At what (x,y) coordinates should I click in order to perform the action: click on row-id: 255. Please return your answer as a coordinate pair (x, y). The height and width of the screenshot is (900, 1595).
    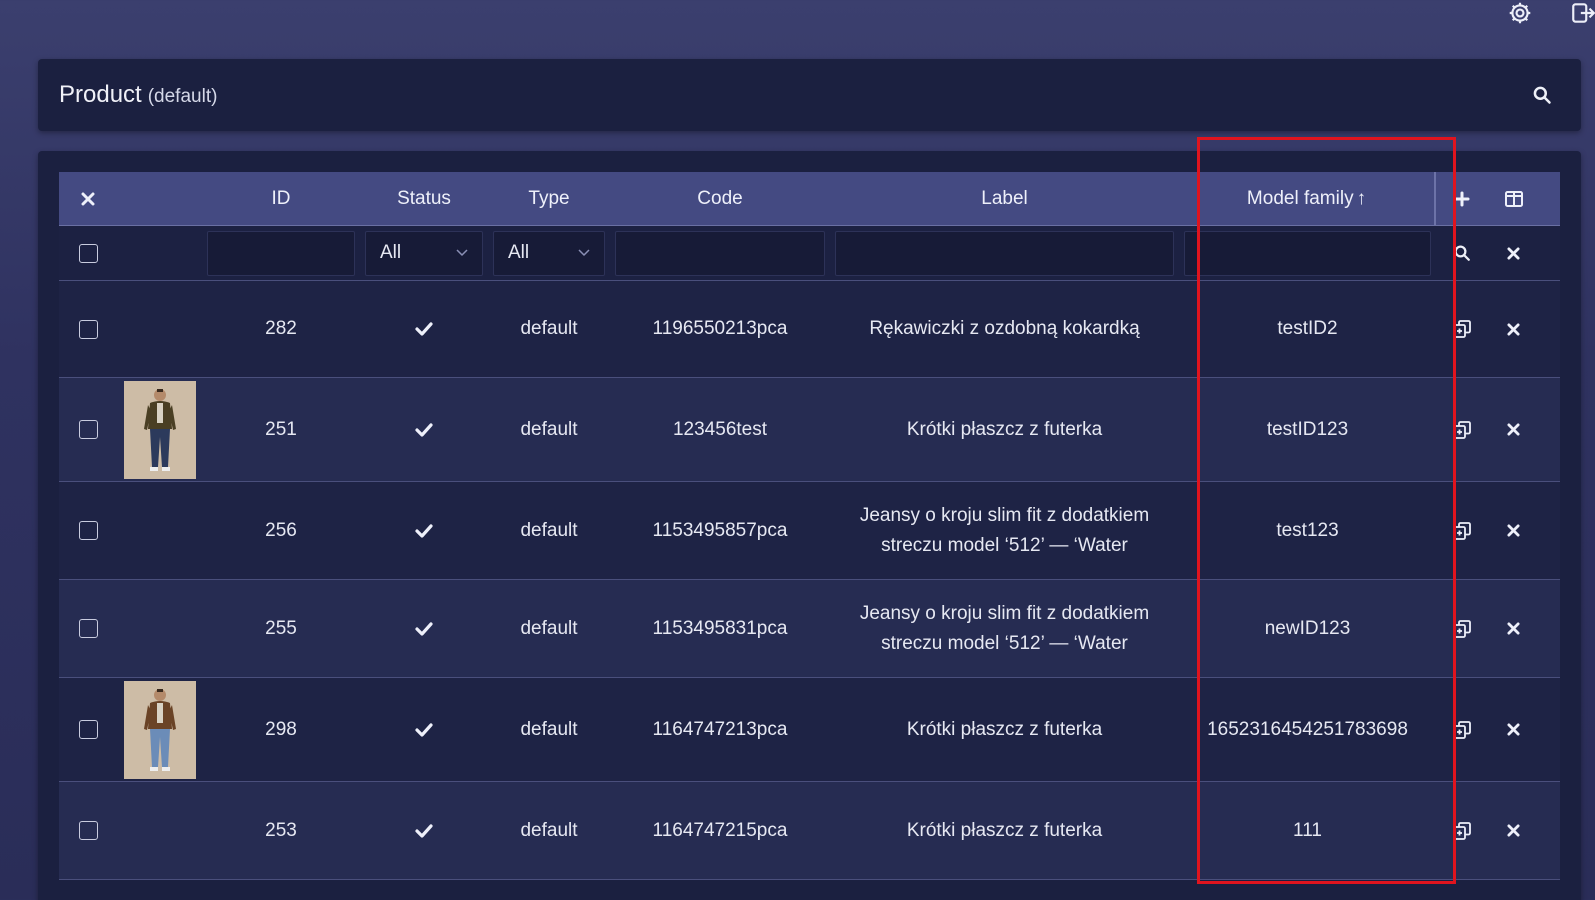
    Looking at the image, I should click on (281, 628).